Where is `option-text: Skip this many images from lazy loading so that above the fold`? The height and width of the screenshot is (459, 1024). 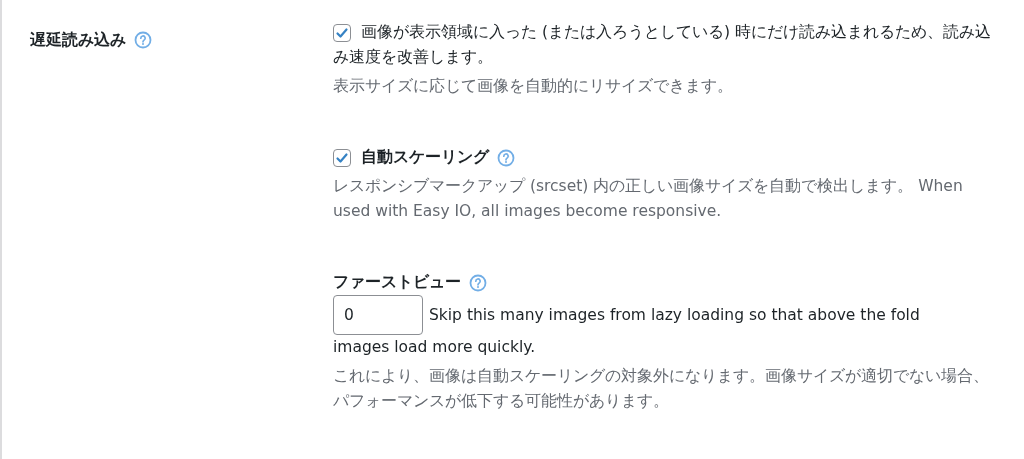 option-text: Skip this many images from lazy loading so that above the fold is located at coordinates (674, 315).